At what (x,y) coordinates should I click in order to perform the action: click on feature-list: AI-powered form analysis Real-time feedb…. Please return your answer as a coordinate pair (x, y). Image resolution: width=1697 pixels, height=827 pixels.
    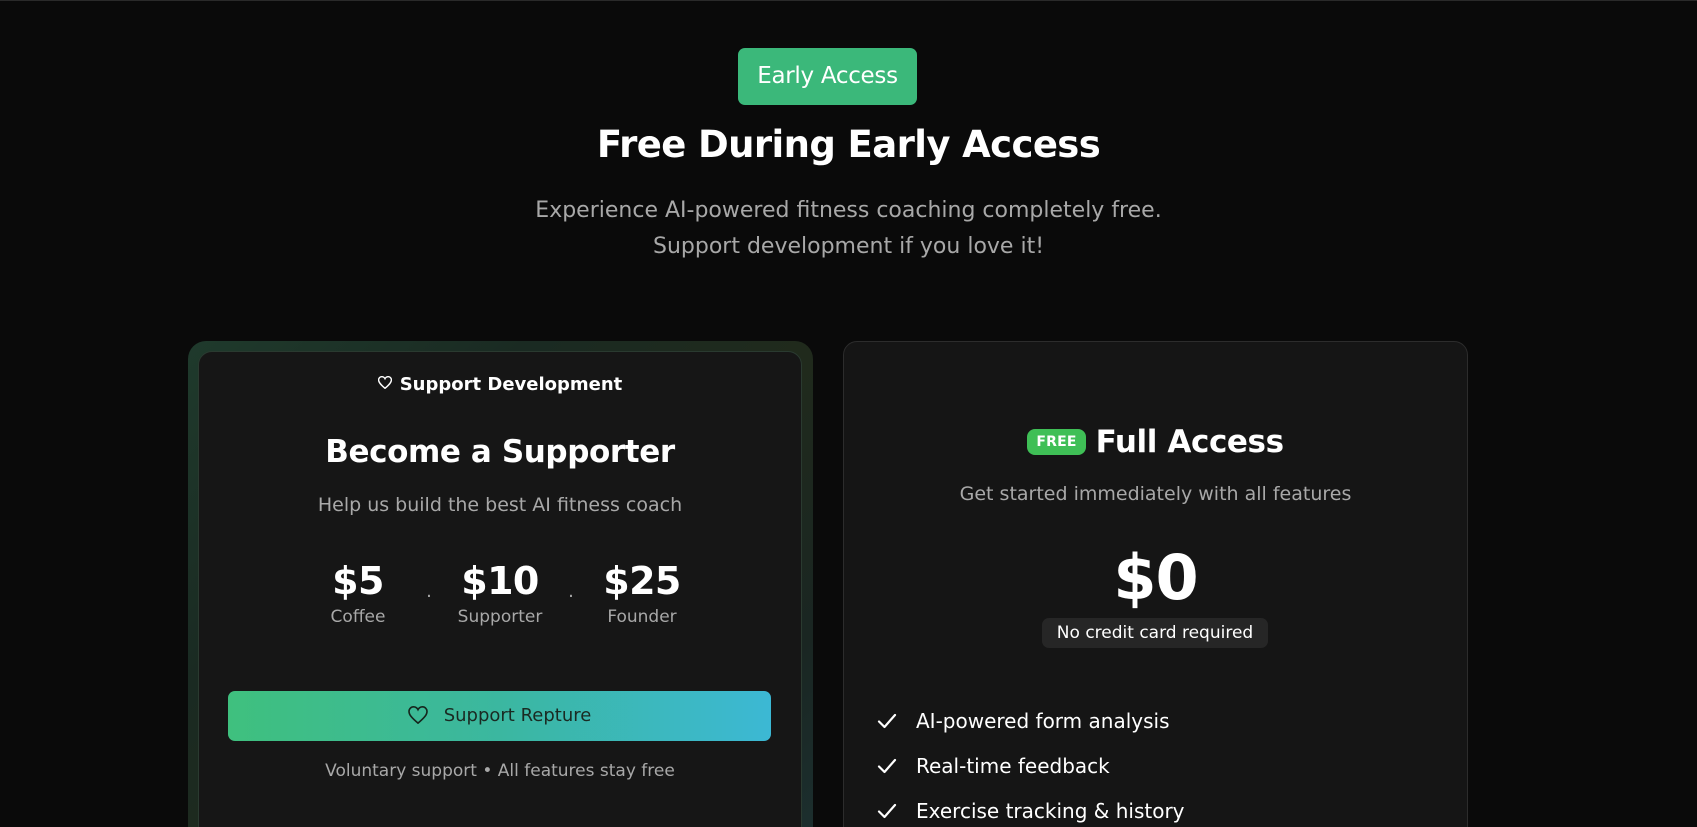
    Looking at the image, I should click on (1030, 762).